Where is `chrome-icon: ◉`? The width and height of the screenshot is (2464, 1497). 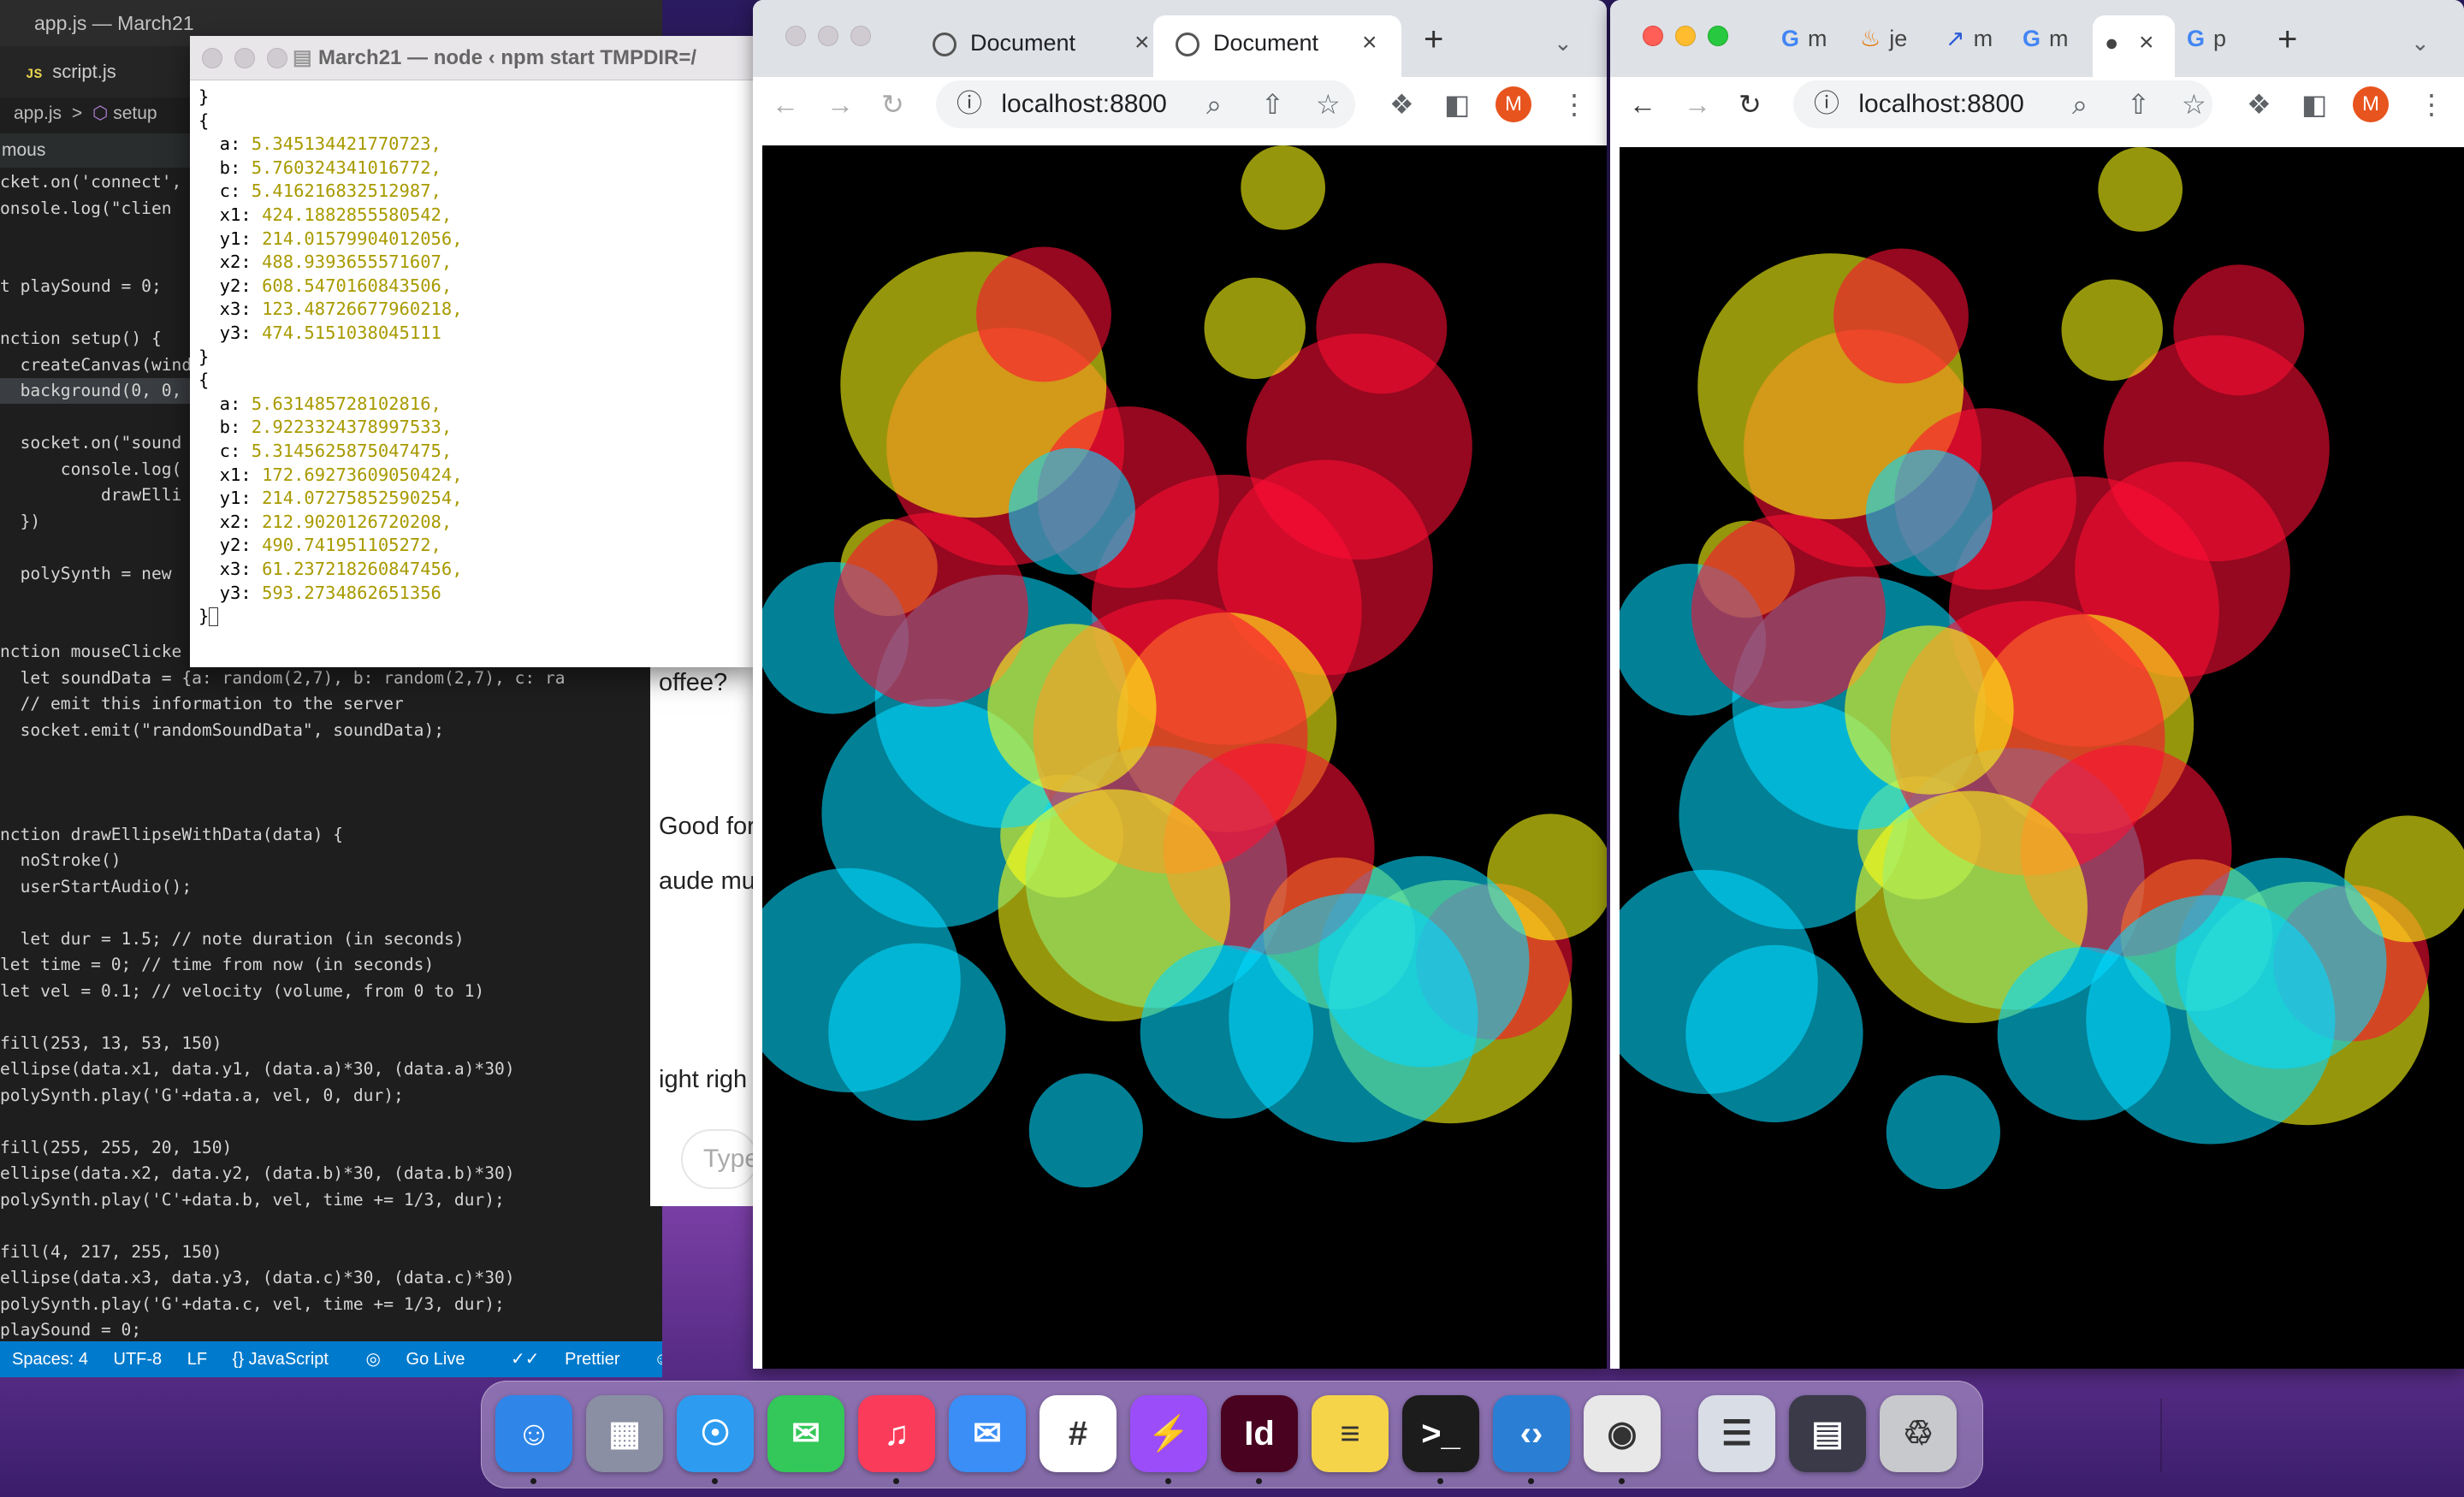
chrome-icon: ◉ is located at coordinates (1622, 1433).